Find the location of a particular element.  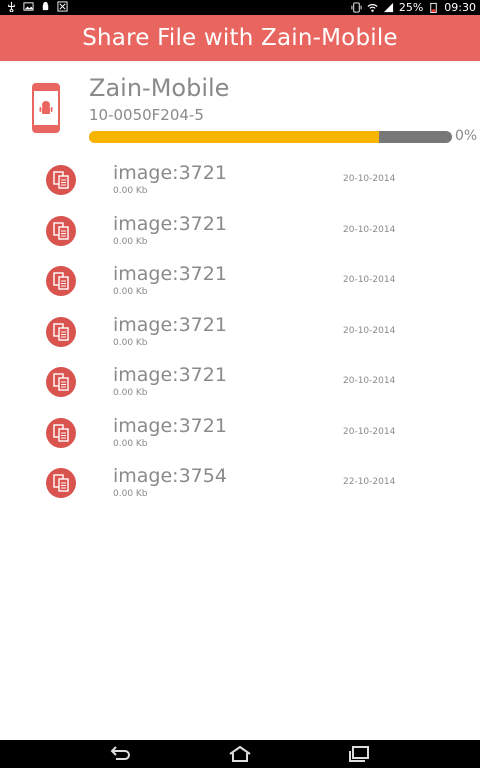

progress-percent-label: 0% is located at coordinates (466, 136).